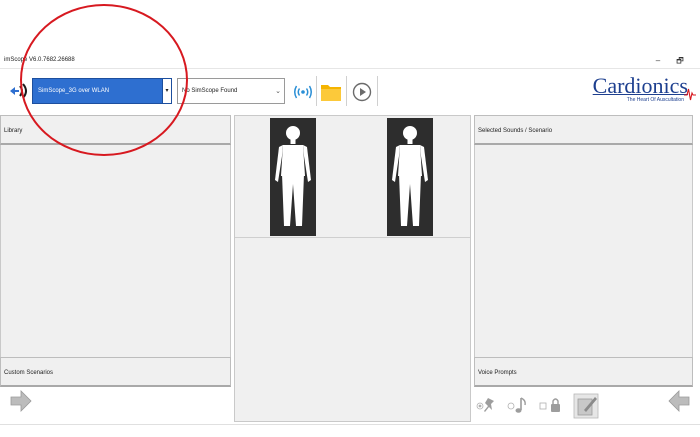 This screenshot has height=437, width=700. What do you see at coordinates (352, 237) in the screenshot?
I see `center-divider` at bounding box center [352, 237].